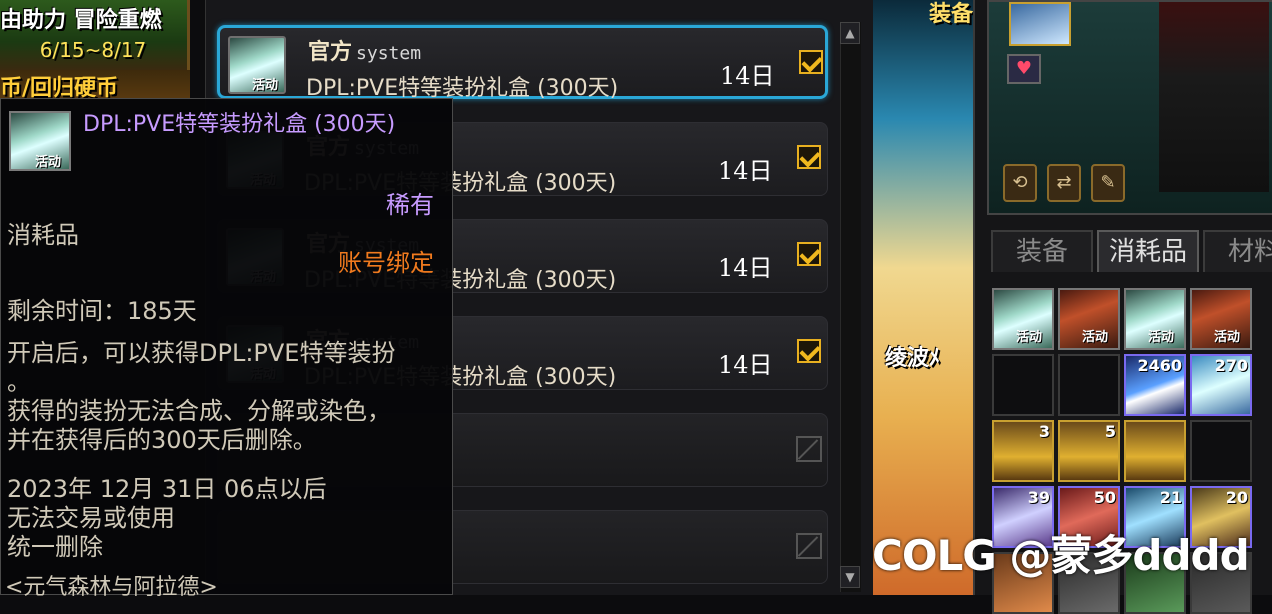 Image resolution: width=1272 pixels, height=614 pixels. Describe the element at coordinates (59, 88) in the screenshot. I see `currency-strip-label: 币/回归硬币` at that location.